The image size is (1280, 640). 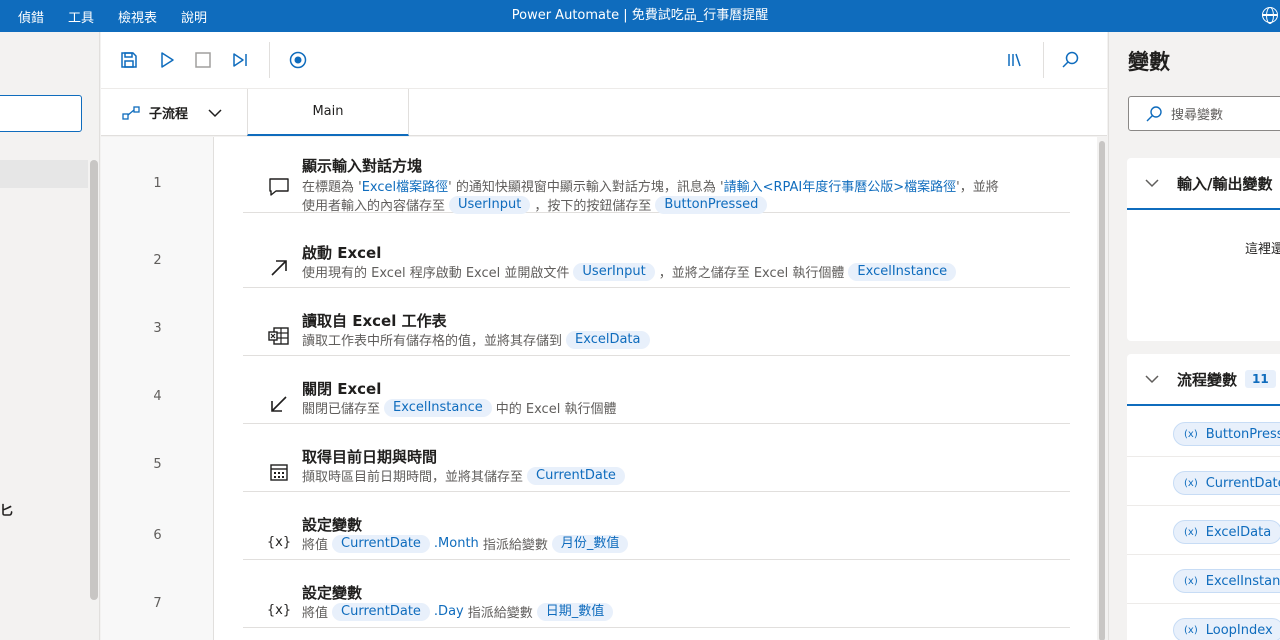 I want to click on desc-text: 將值, so click(x=315, y=545).